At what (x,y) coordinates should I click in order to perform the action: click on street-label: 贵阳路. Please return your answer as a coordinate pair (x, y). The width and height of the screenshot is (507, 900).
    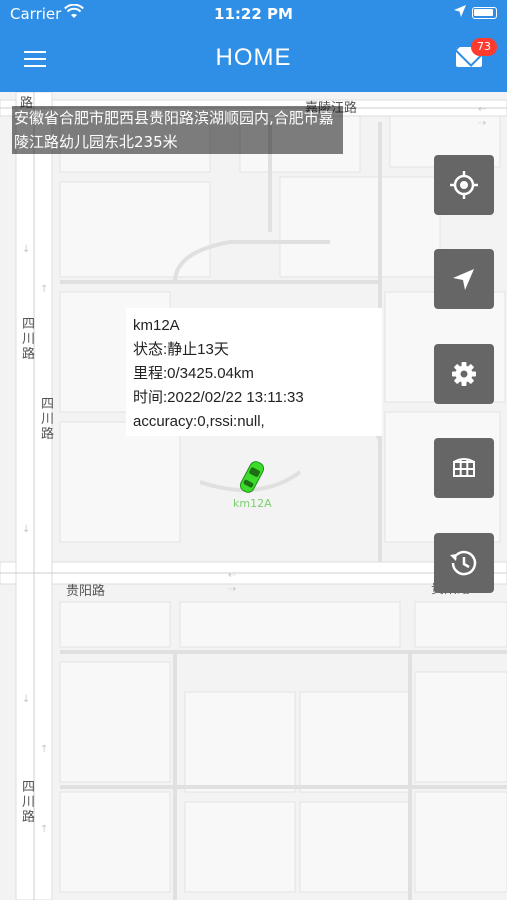
    Looking at the image, I should click on (86, 591).